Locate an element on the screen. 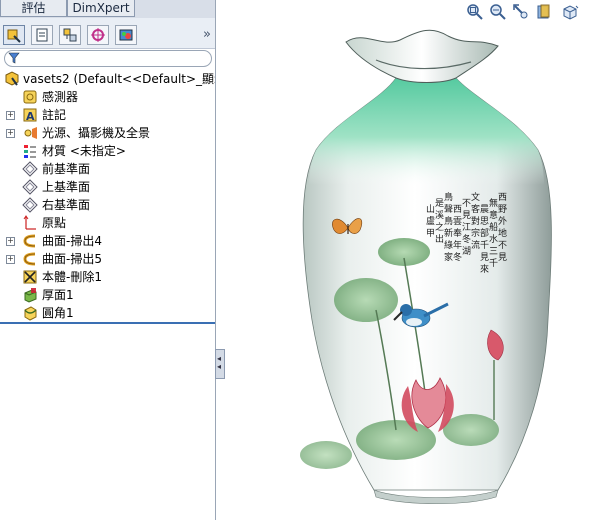 This screenshot has width=596, height=520. feature-manager-button is located at coordinates (14, 35).